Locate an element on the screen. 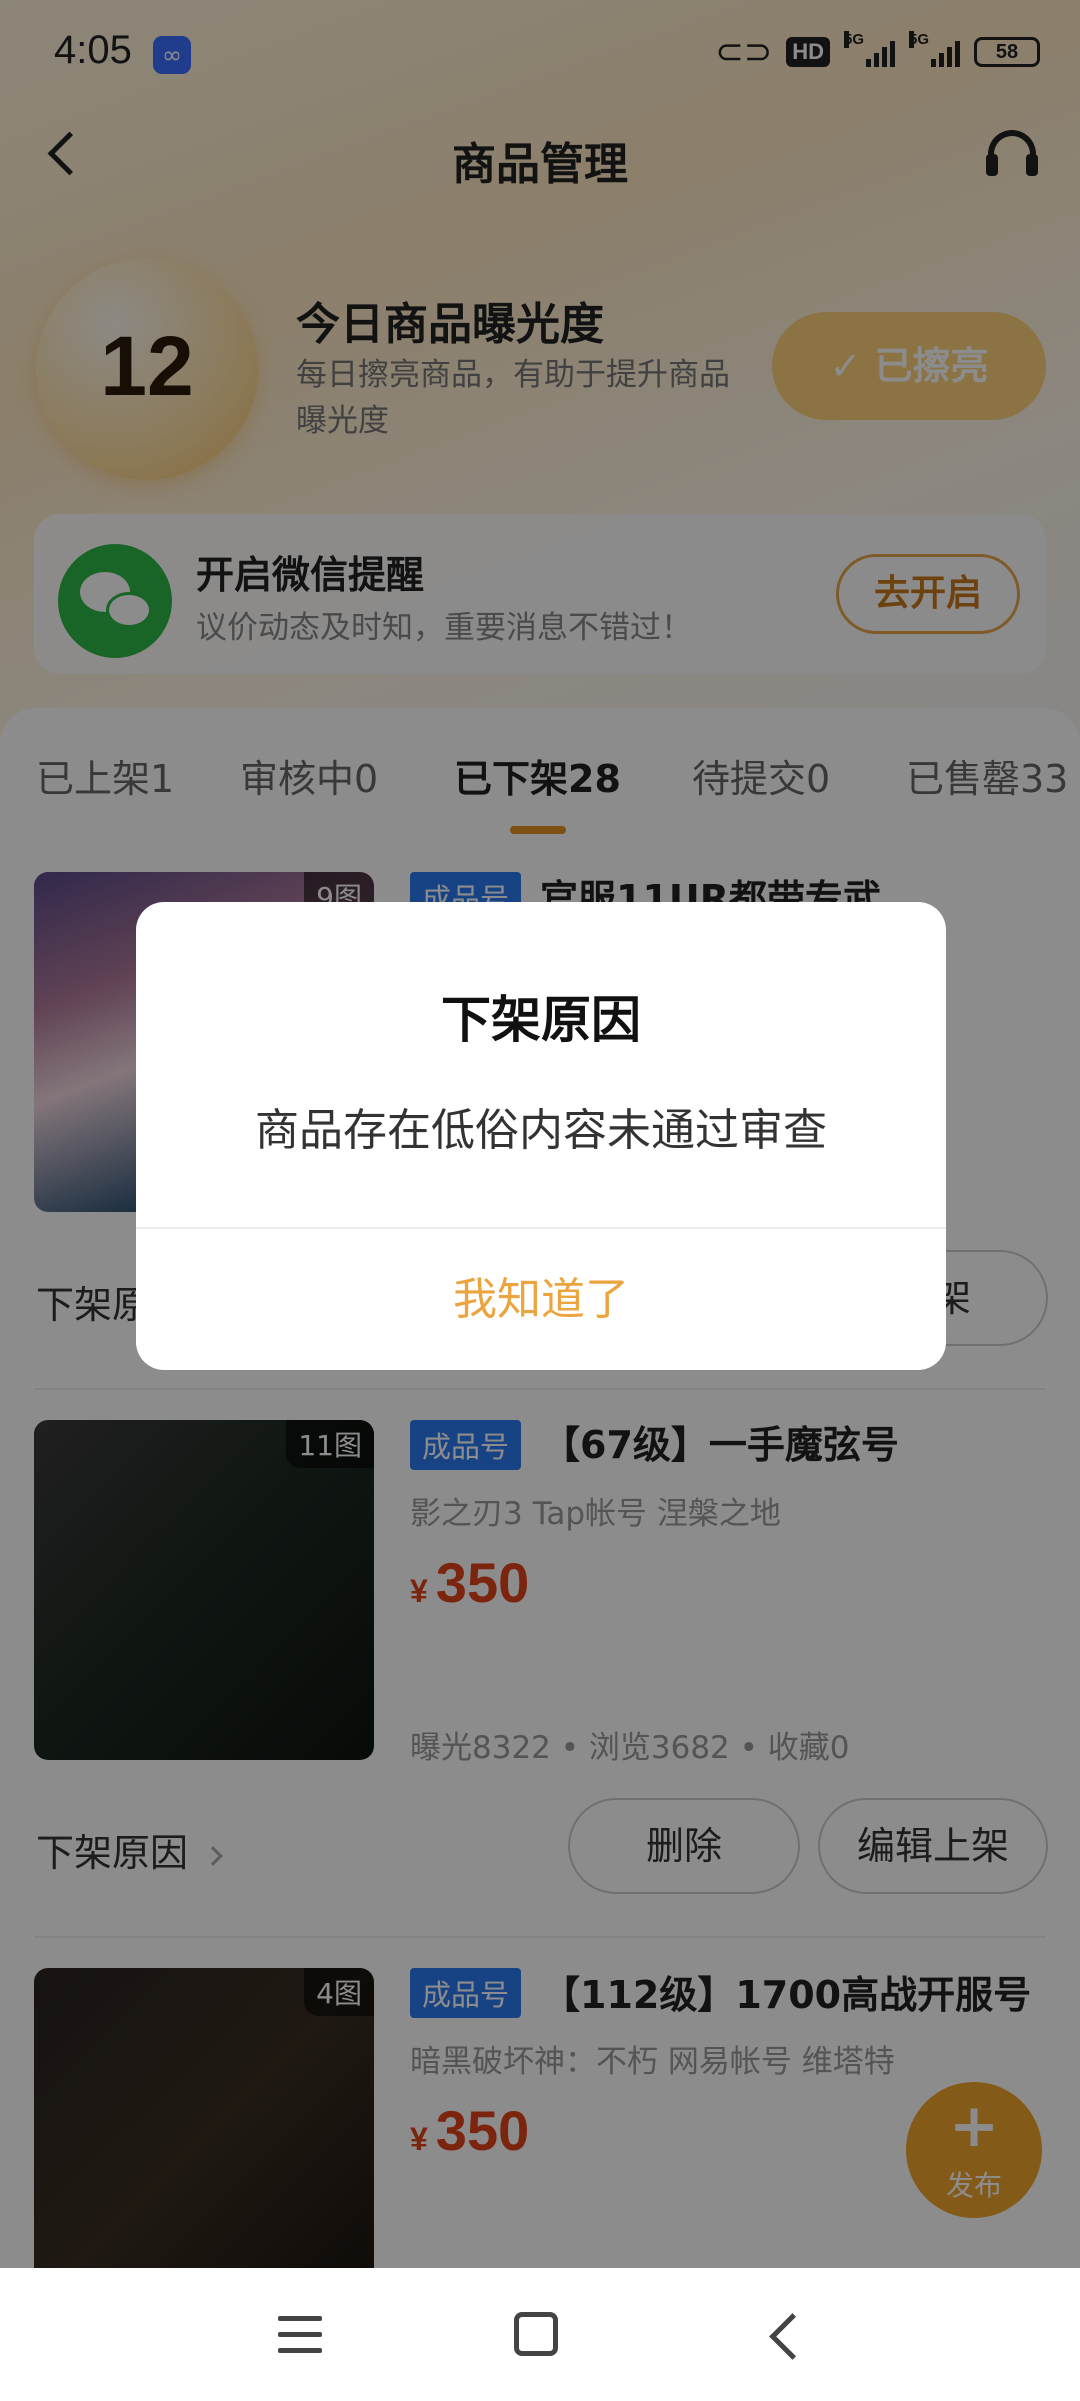 The image size is (1080, 2401). acknowledge-button: 我知道了 is located at coordinates (541, 1299).